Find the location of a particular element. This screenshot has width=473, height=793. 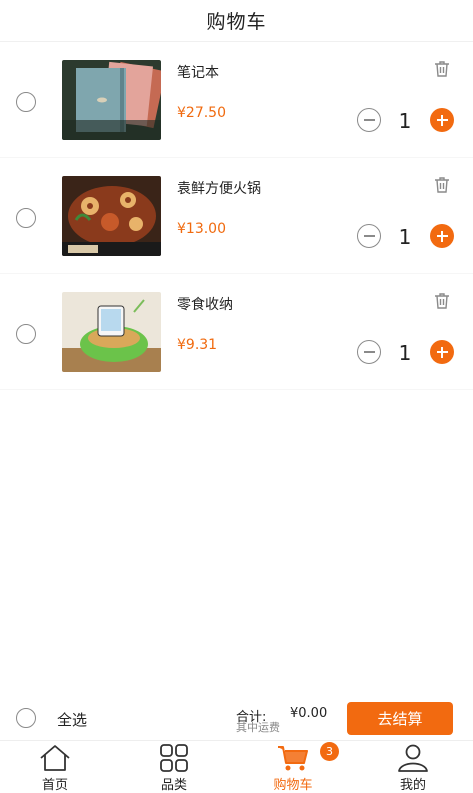

product-price: ¥13.00 is located at coordinates (201, 229).